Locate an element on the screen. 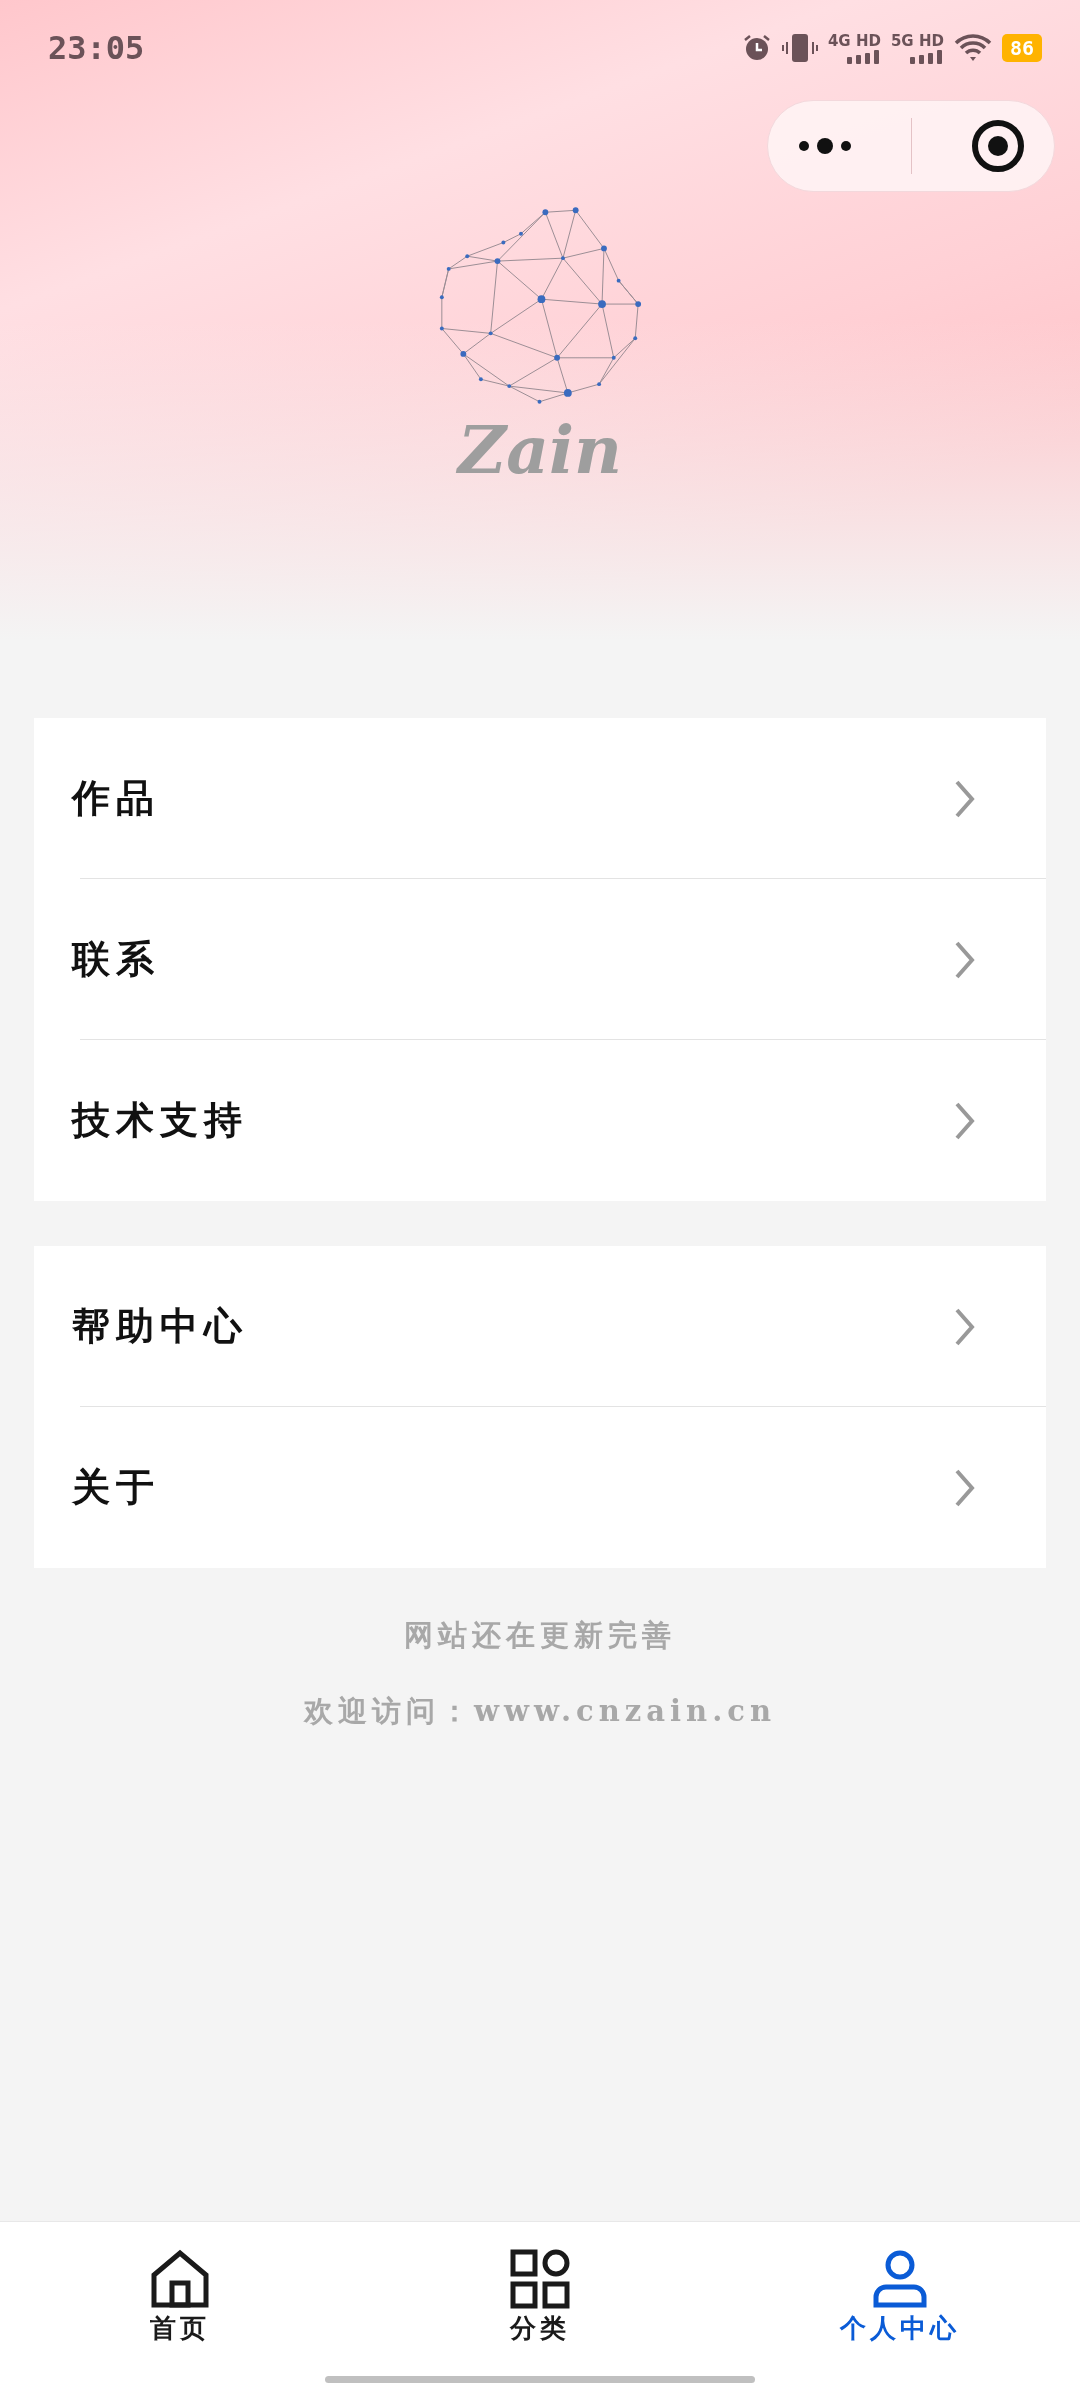  network-label: 4G HD is located at coordinates (854, 40).